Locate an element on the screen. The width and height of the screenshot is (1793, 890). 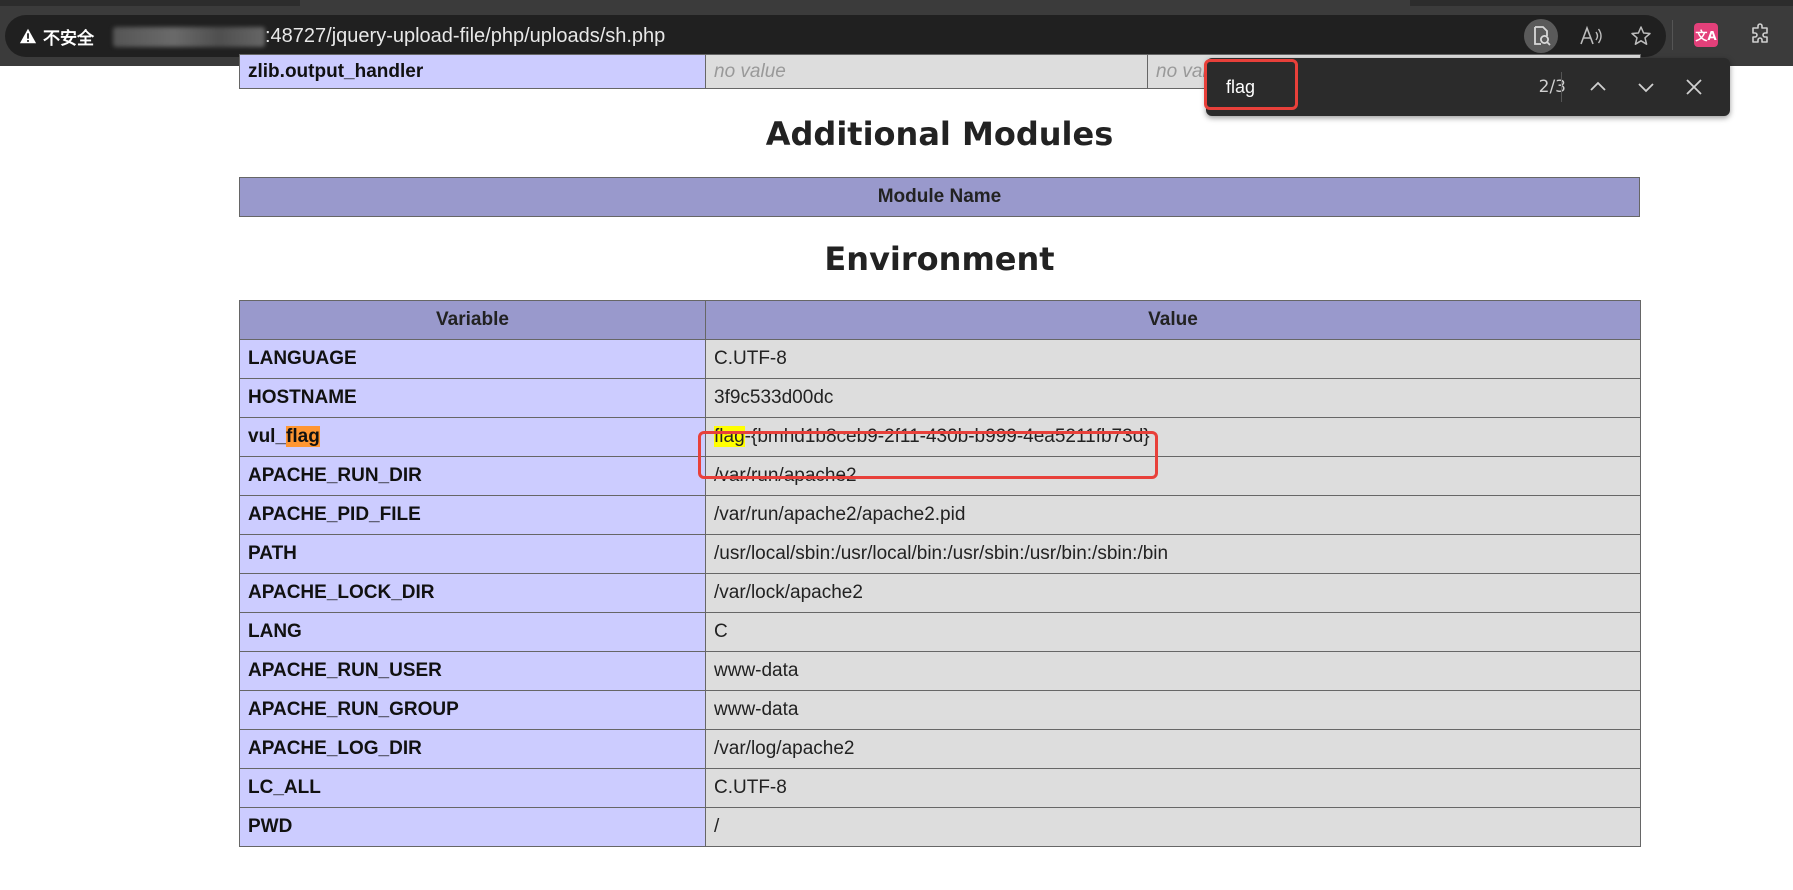
warning-icon is located at coordinates (28, 36).